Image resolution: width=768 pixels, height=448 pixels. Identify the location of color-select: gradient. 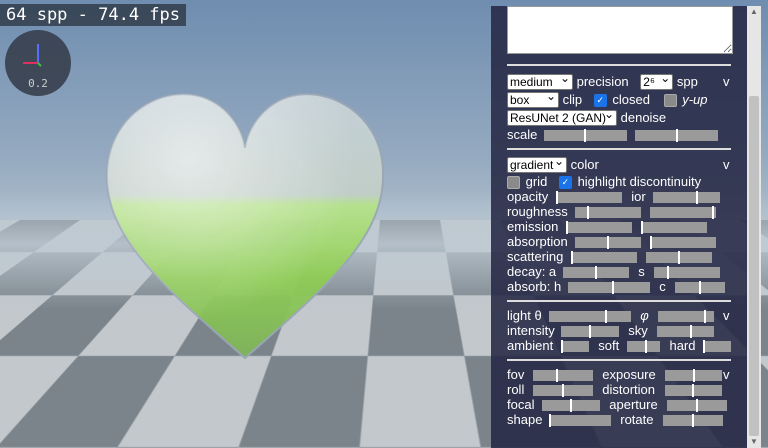
(537, 163).